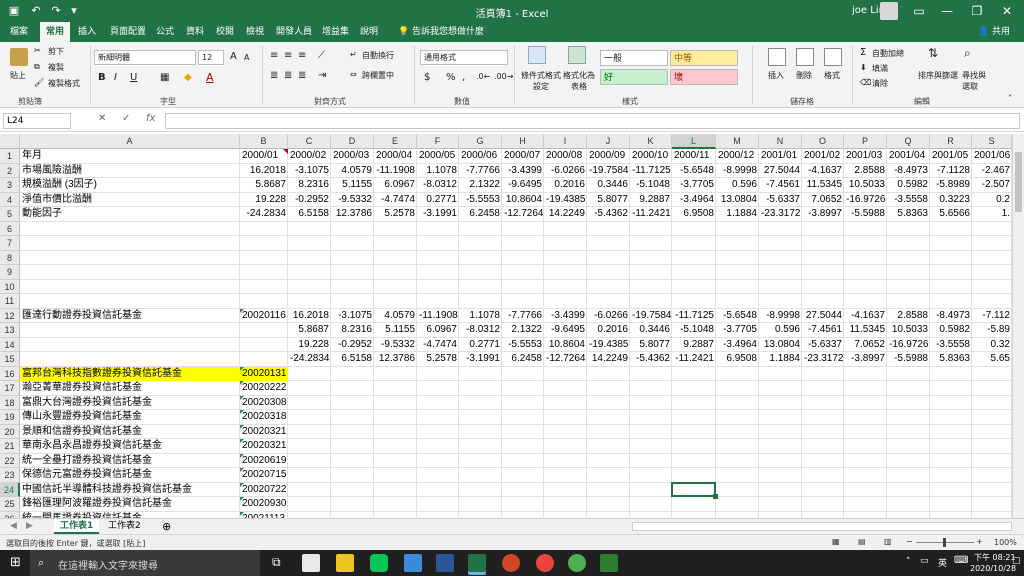 The width and height of the screenshot is (1024, 576). I want to click on cell-P2: 2.8588, so click(865, 171).